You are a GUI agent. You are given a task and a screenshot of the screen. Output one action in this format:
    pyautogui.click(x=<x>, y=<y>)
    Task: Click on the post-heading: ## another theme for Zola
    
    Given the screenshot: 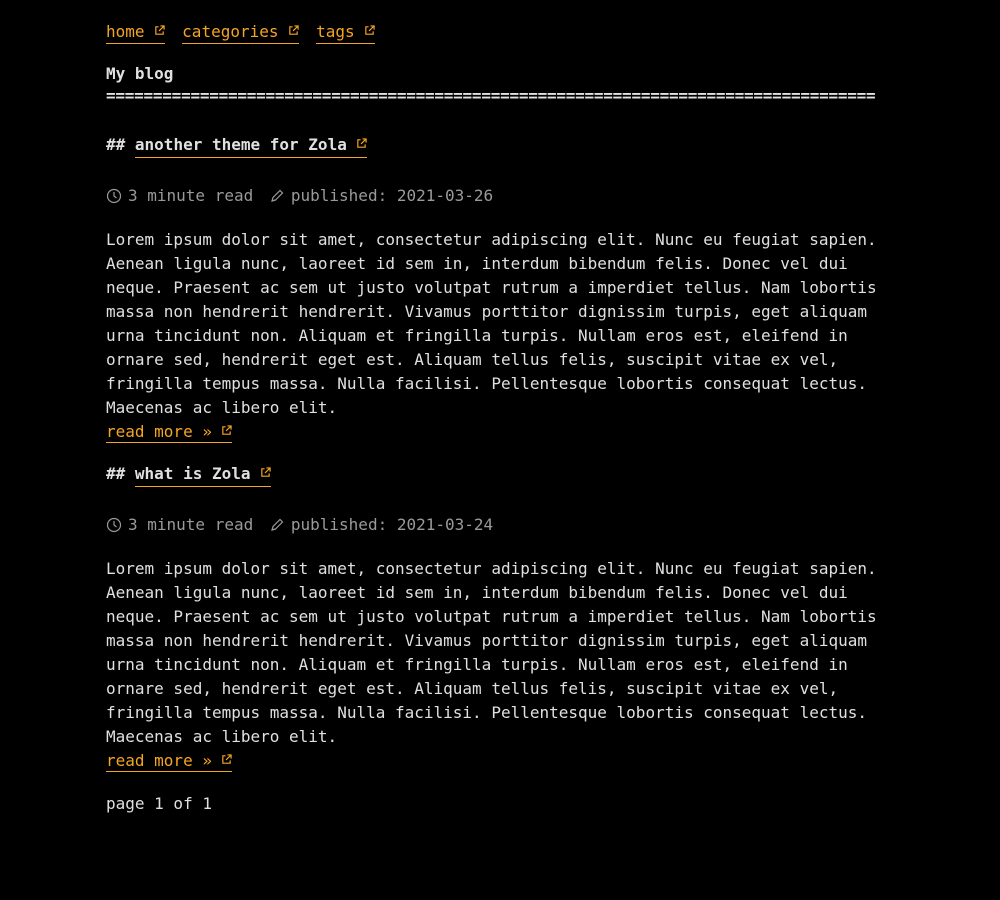 What is the action you would take?
    pyautogui.click(x=506, y=146)
    